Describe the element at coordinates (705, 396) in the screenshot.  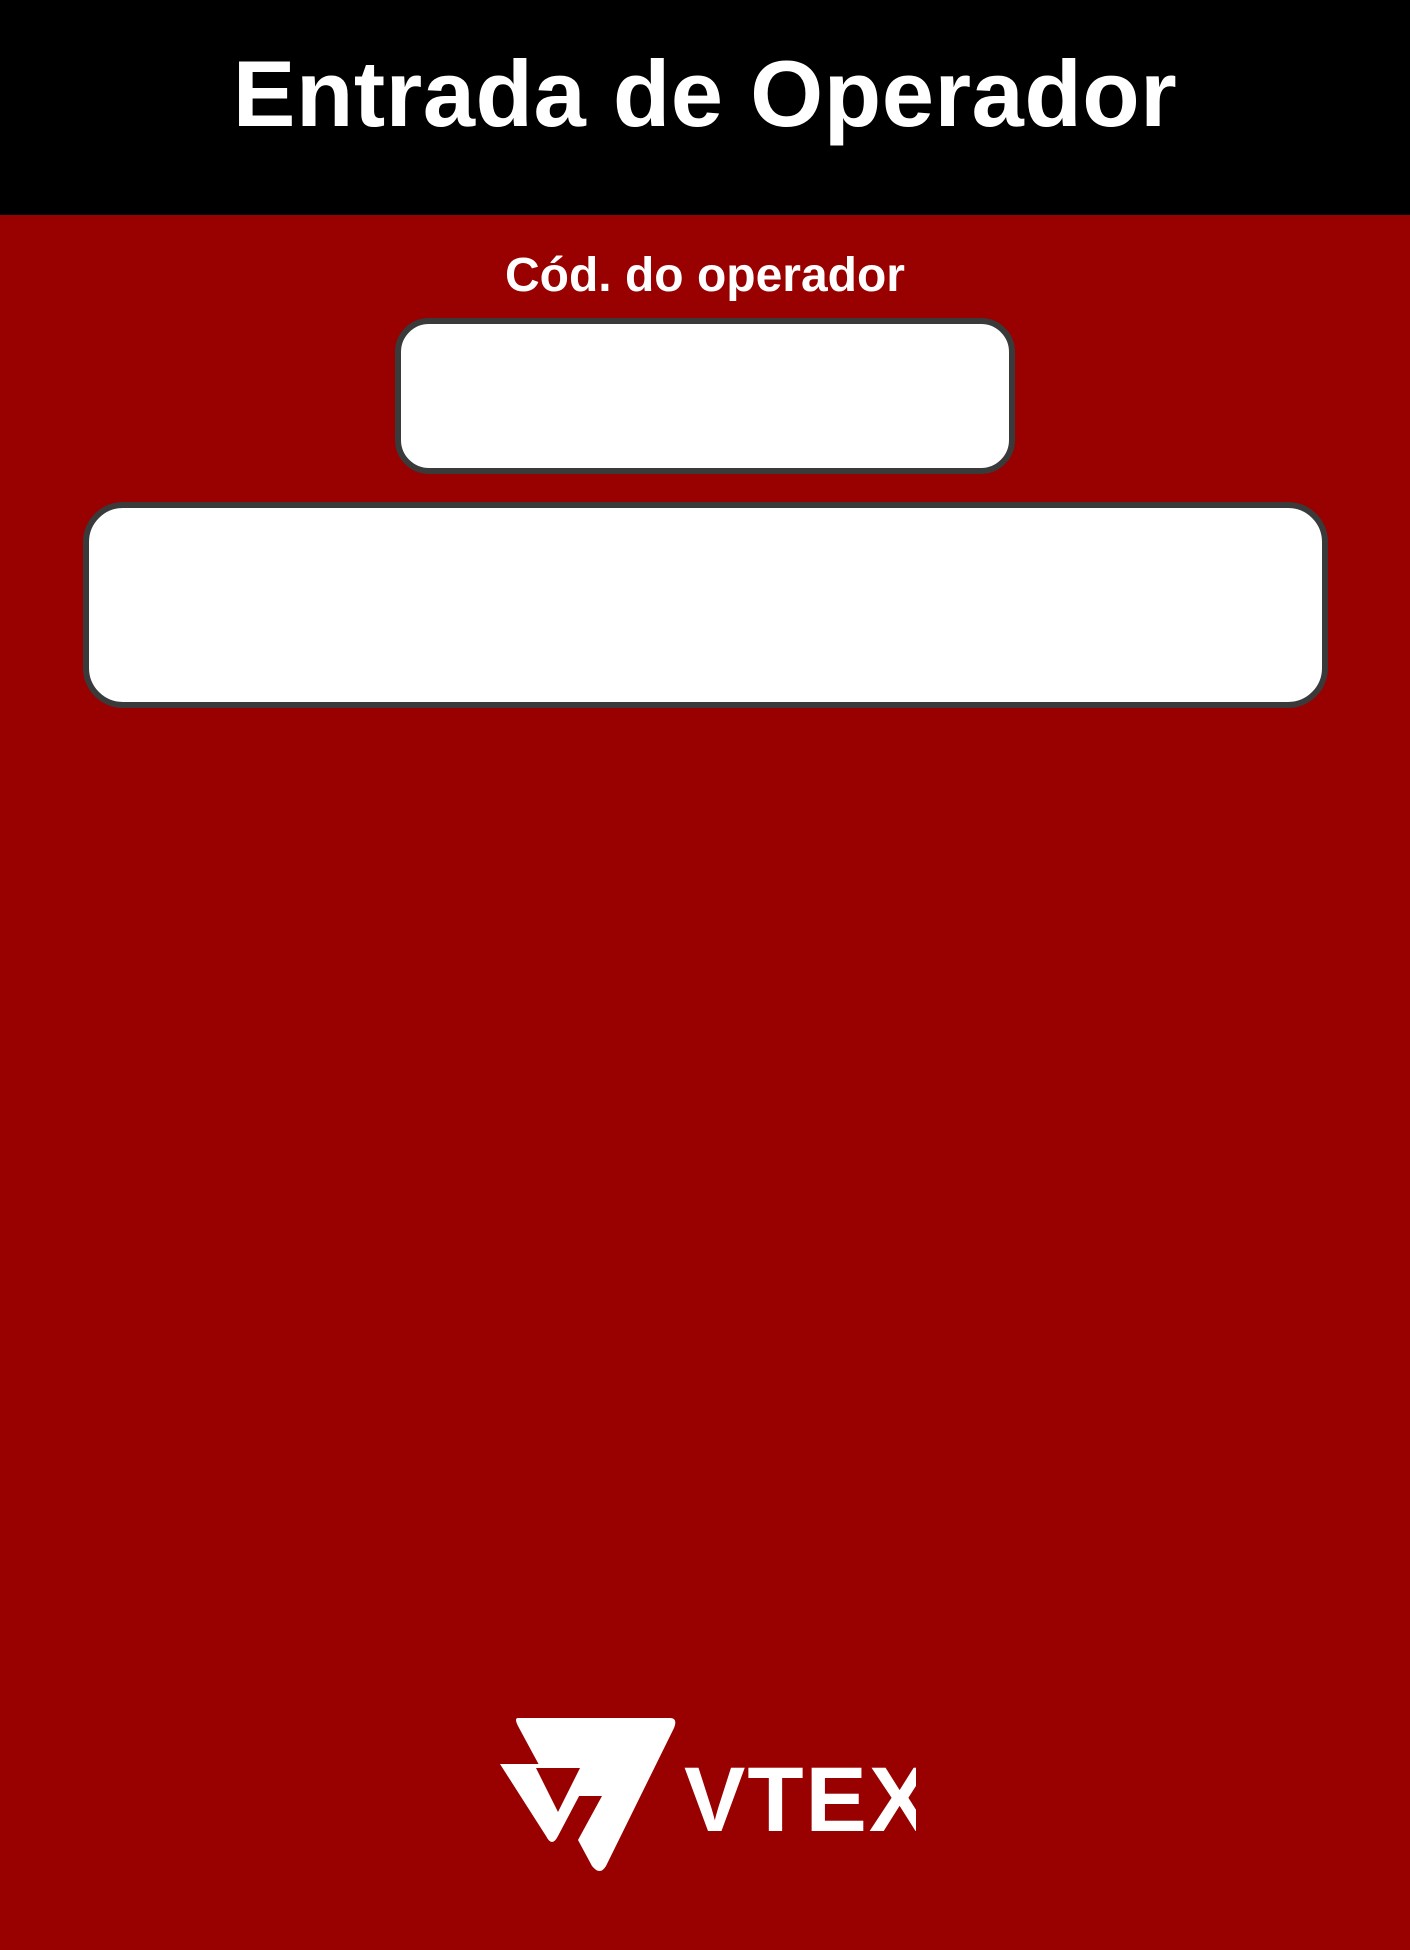
I see `operator-code-input` at that location.